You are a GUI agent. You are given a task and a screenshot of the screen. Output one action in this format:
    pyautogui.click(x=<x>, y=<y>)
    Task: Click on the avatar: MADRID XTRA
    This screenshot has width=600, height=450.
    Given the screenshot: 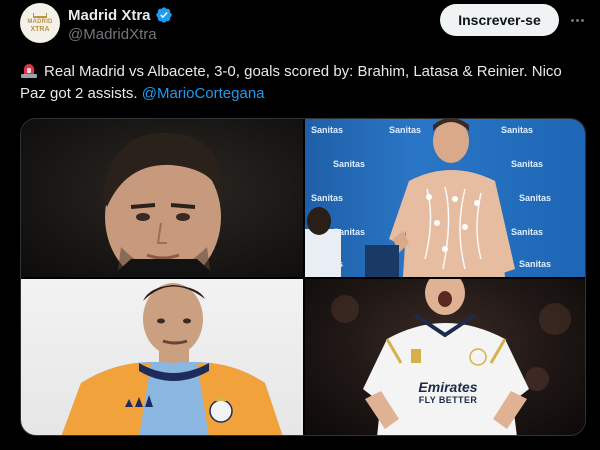 What is the action you would take?
    pyautogui.click(x=40, y=23)
    